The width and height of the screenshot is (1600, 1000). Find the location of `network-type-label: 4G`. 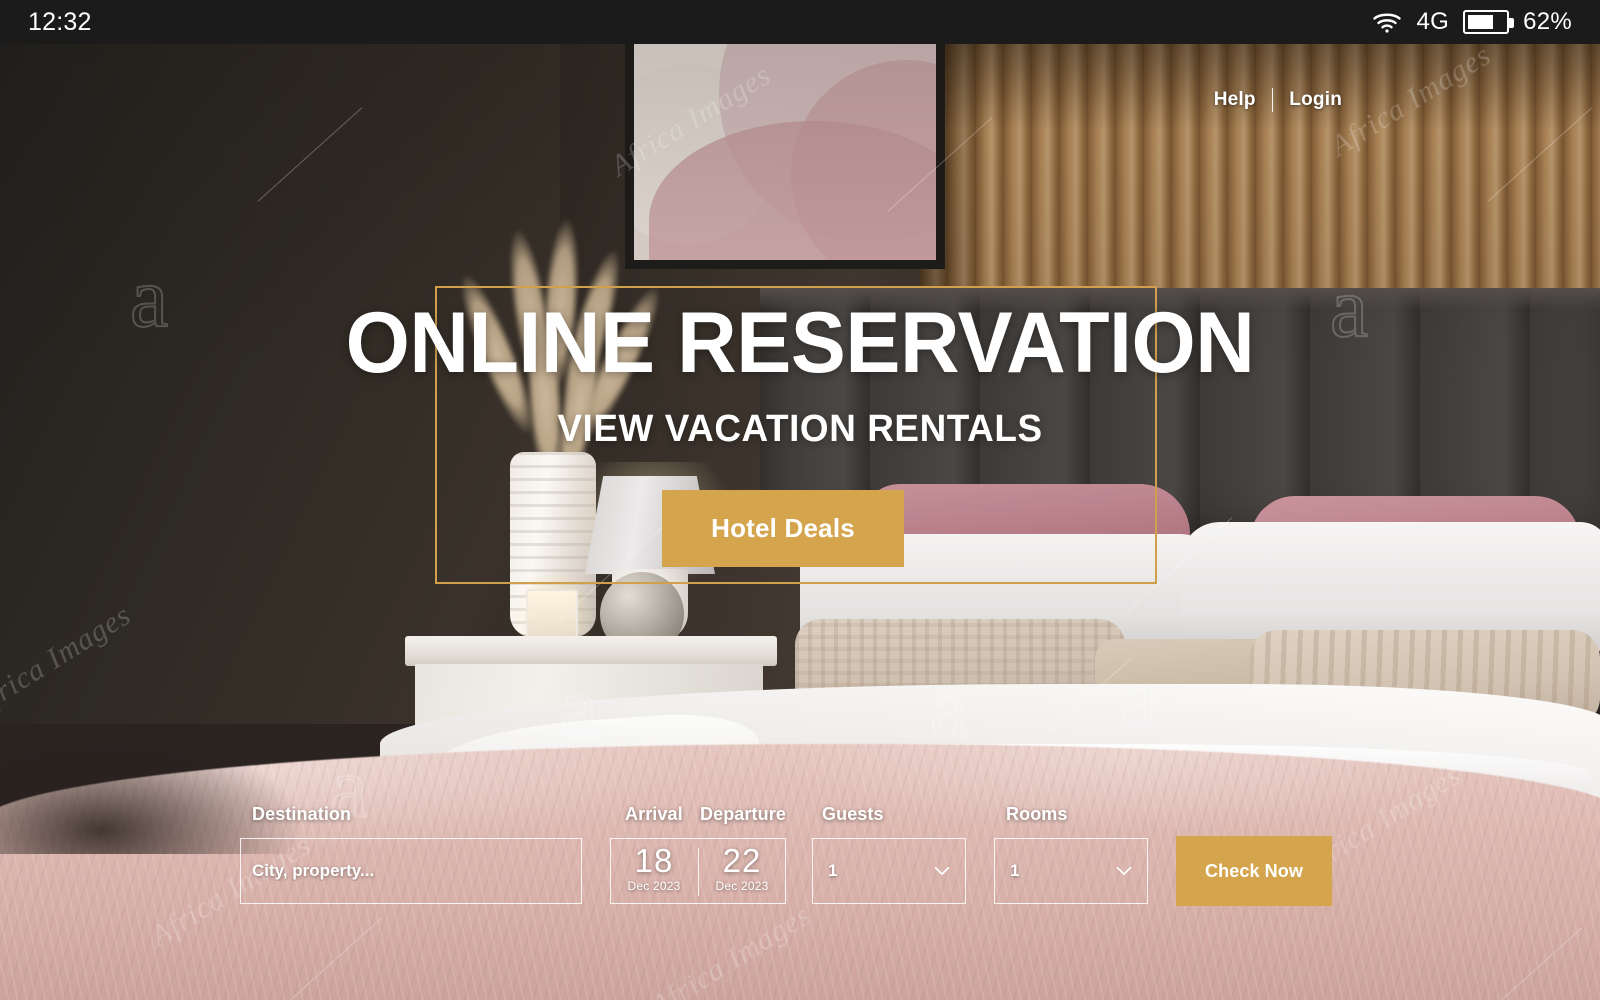

network-type-label: 4G is located at coordinates (1433, 21).